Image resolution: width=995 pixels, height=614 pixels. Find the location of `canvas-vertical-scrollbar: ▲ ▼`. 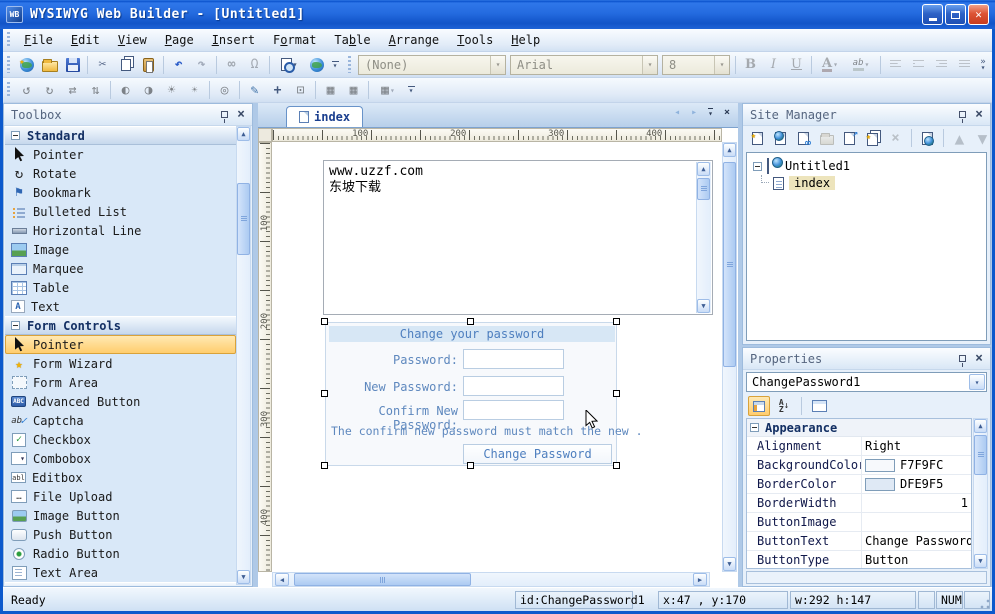

canvas-vertical-scrollbar: ▲ ▼ is located at coordinates (729, 357).